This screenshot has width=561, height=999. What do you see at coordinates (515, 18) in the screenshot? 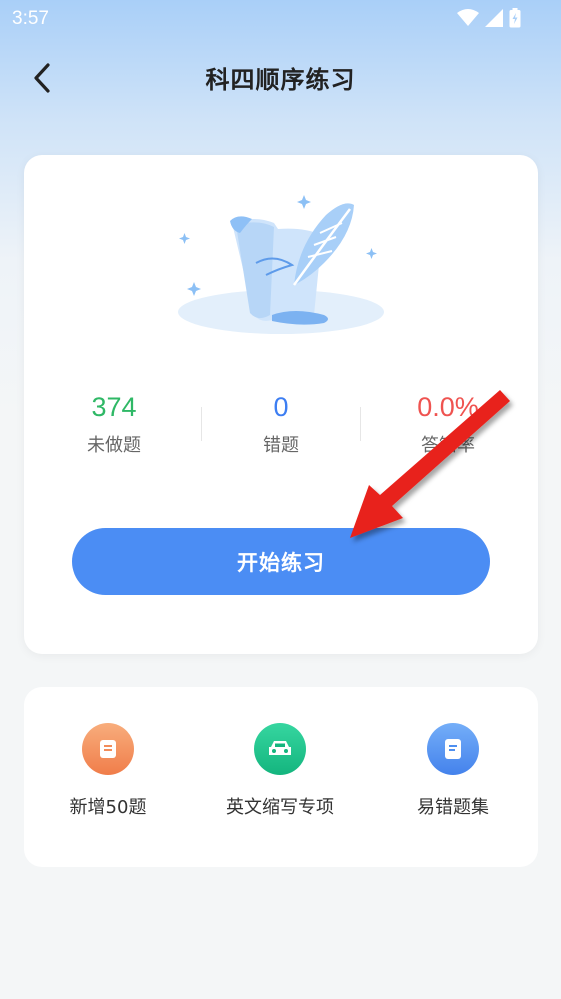
I see `battery-icon` at bounding box center [515, 18].